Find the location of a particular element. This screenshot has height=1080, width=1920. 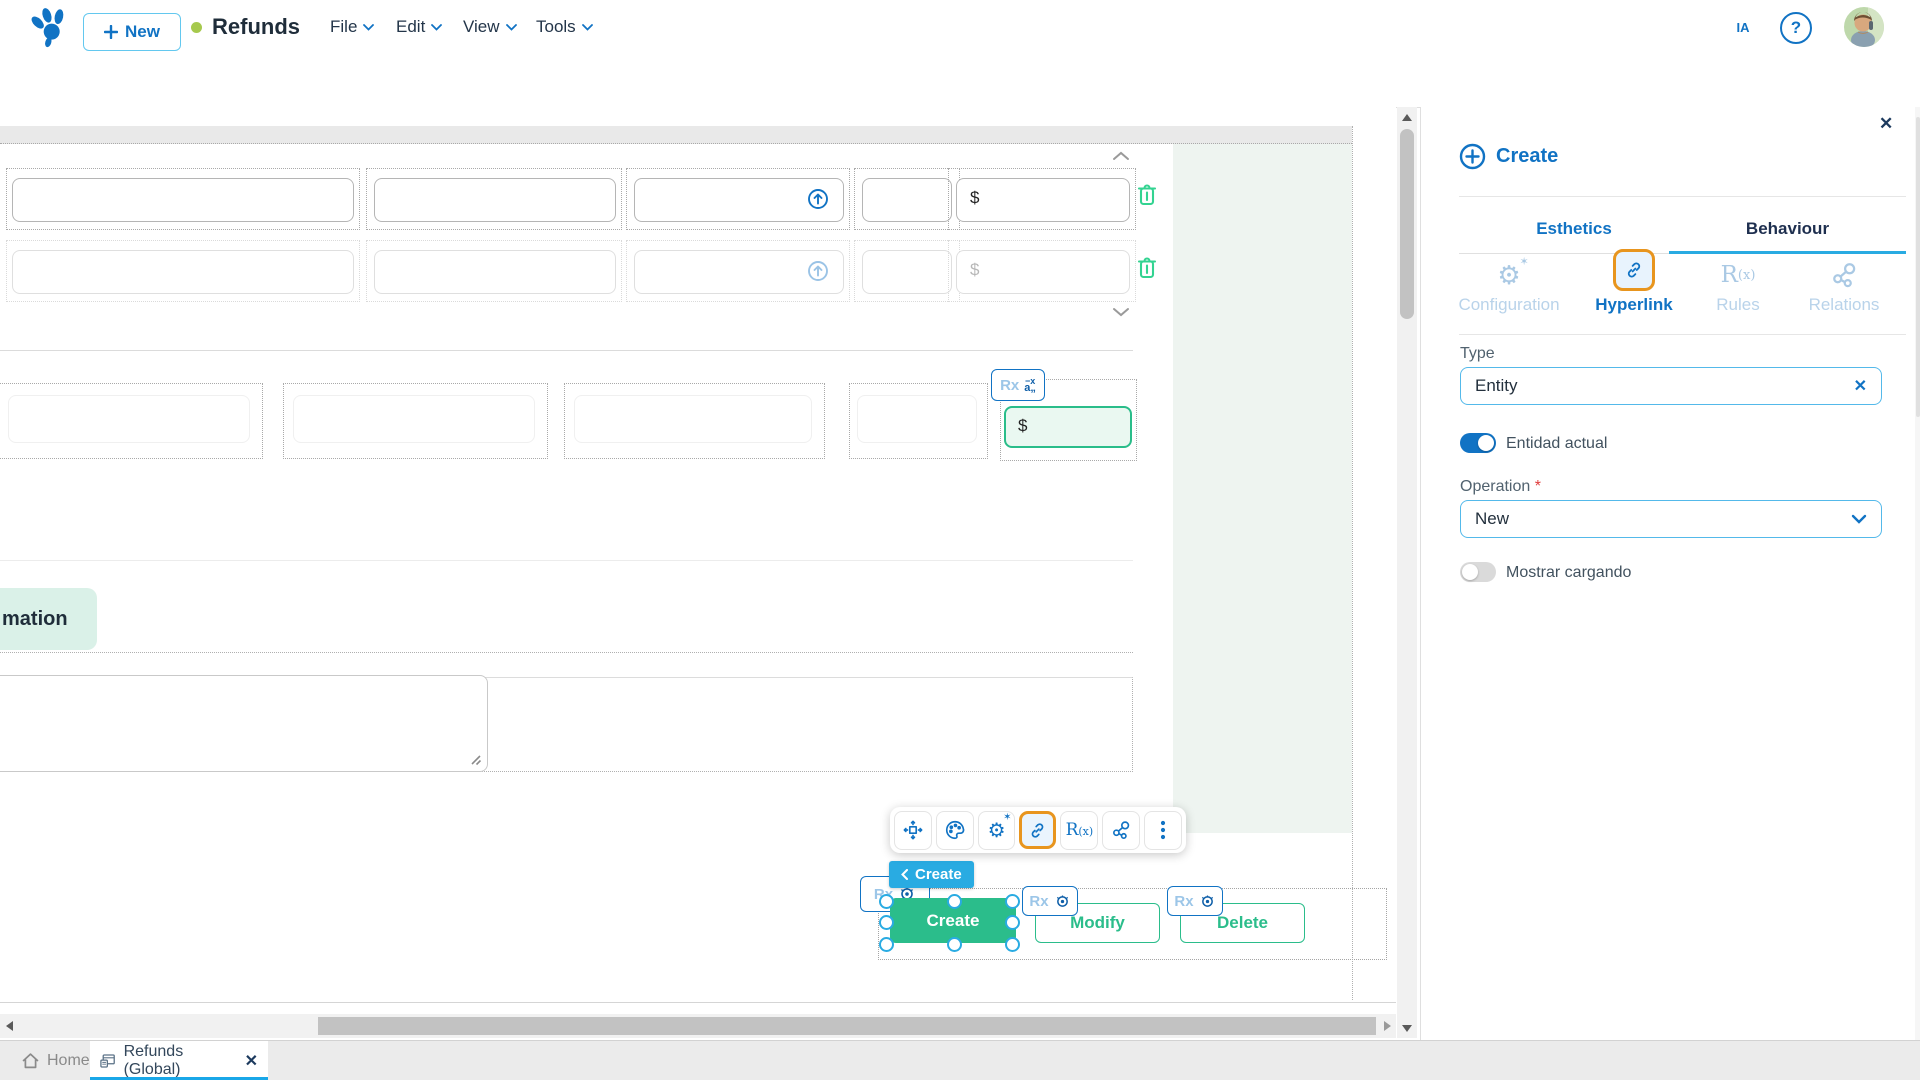

section-tab-chip: mation is located at coordinates (48, 619).